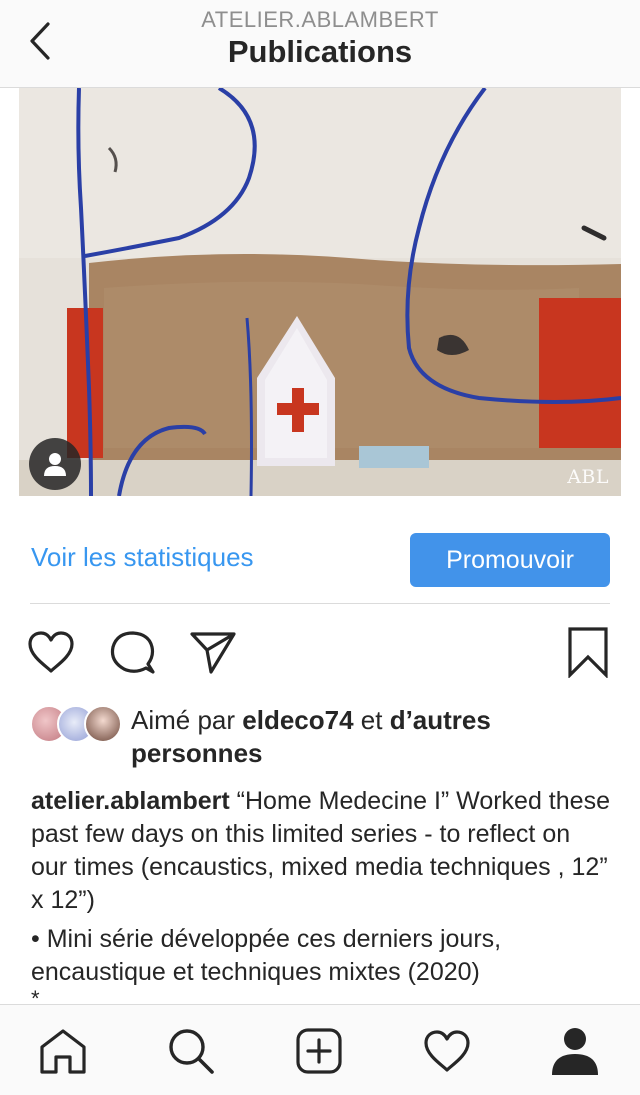 This screenshot has width=640, height=1095. What do you see at coordinates (588, 477) in the screenshot?
I see `artist-signature: ABL` at bounding box center [588, 477].